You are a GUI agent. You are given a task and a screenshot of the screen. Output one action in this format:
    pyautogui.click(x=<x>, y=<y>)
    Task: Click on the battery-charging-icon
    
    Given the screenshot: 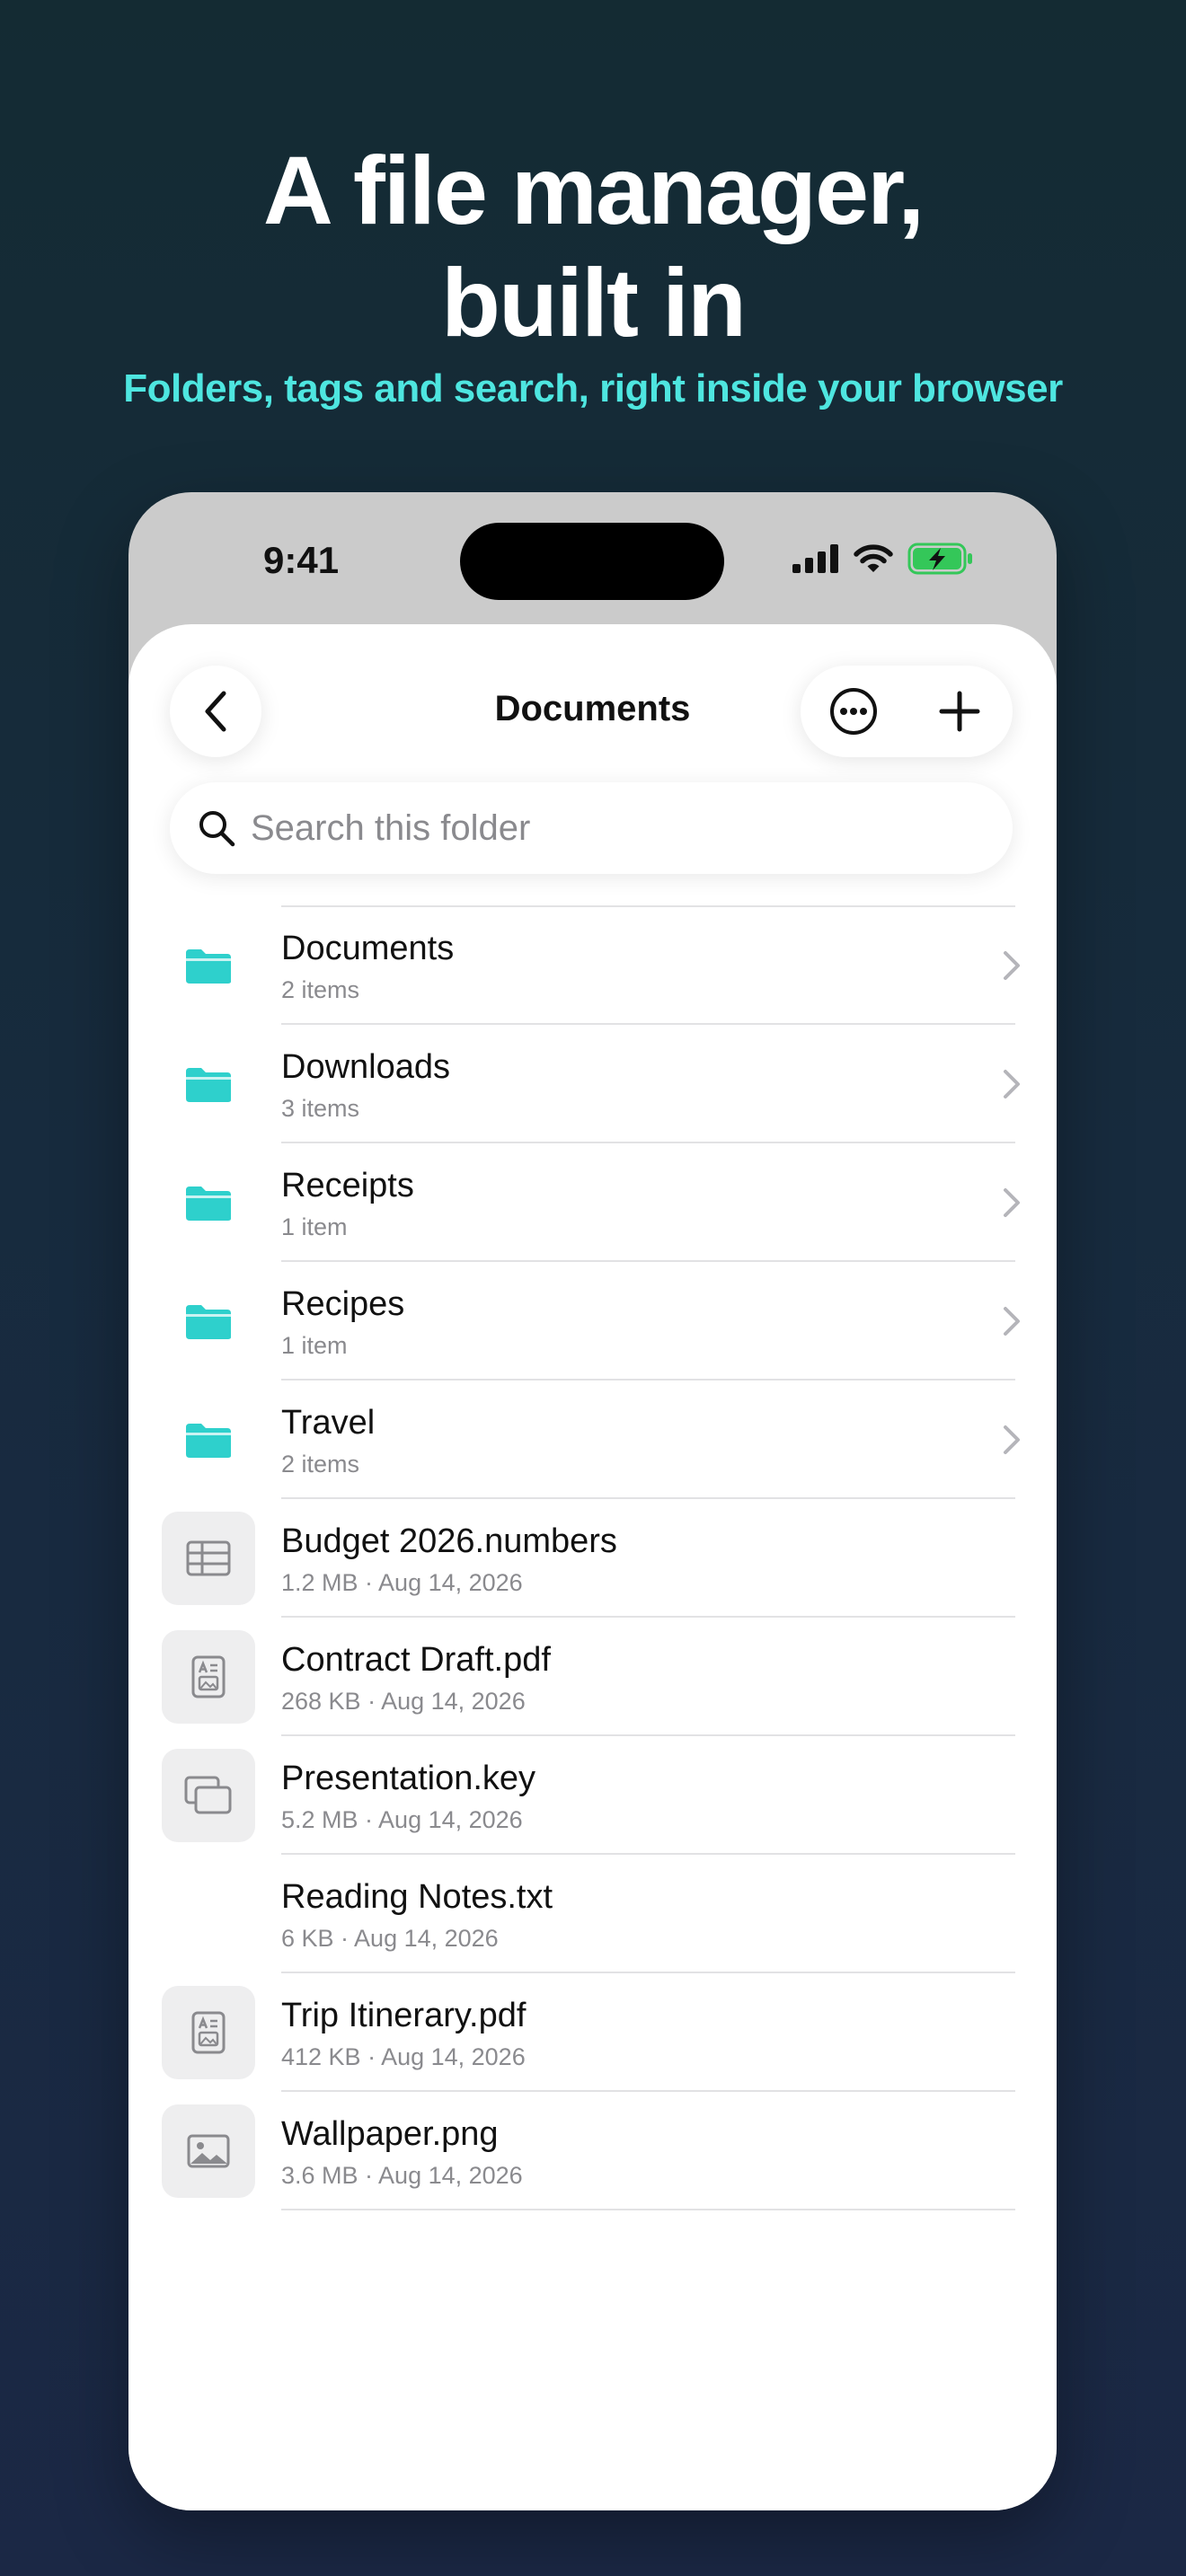 What is the action you would take?
    pyautogui.click(x=939, y=559)
    